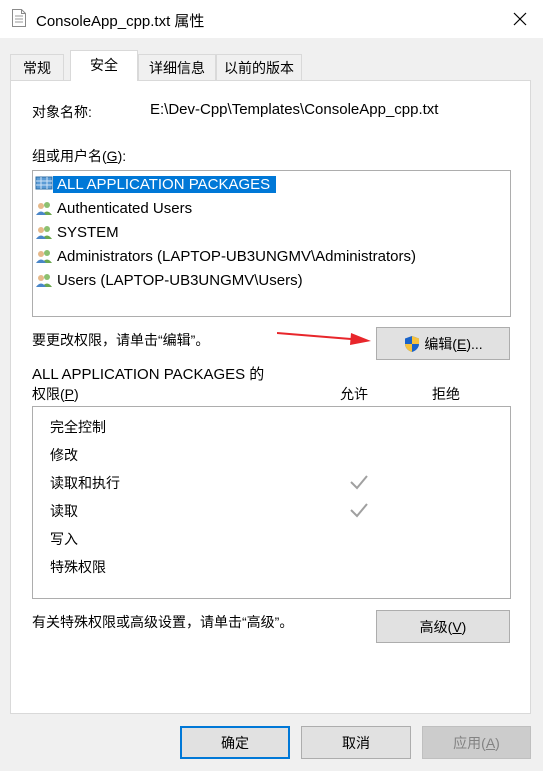 The width and height of the screenshot is (543, 771). I want to click on advanced-button: 高级(V), so click(443, 626).